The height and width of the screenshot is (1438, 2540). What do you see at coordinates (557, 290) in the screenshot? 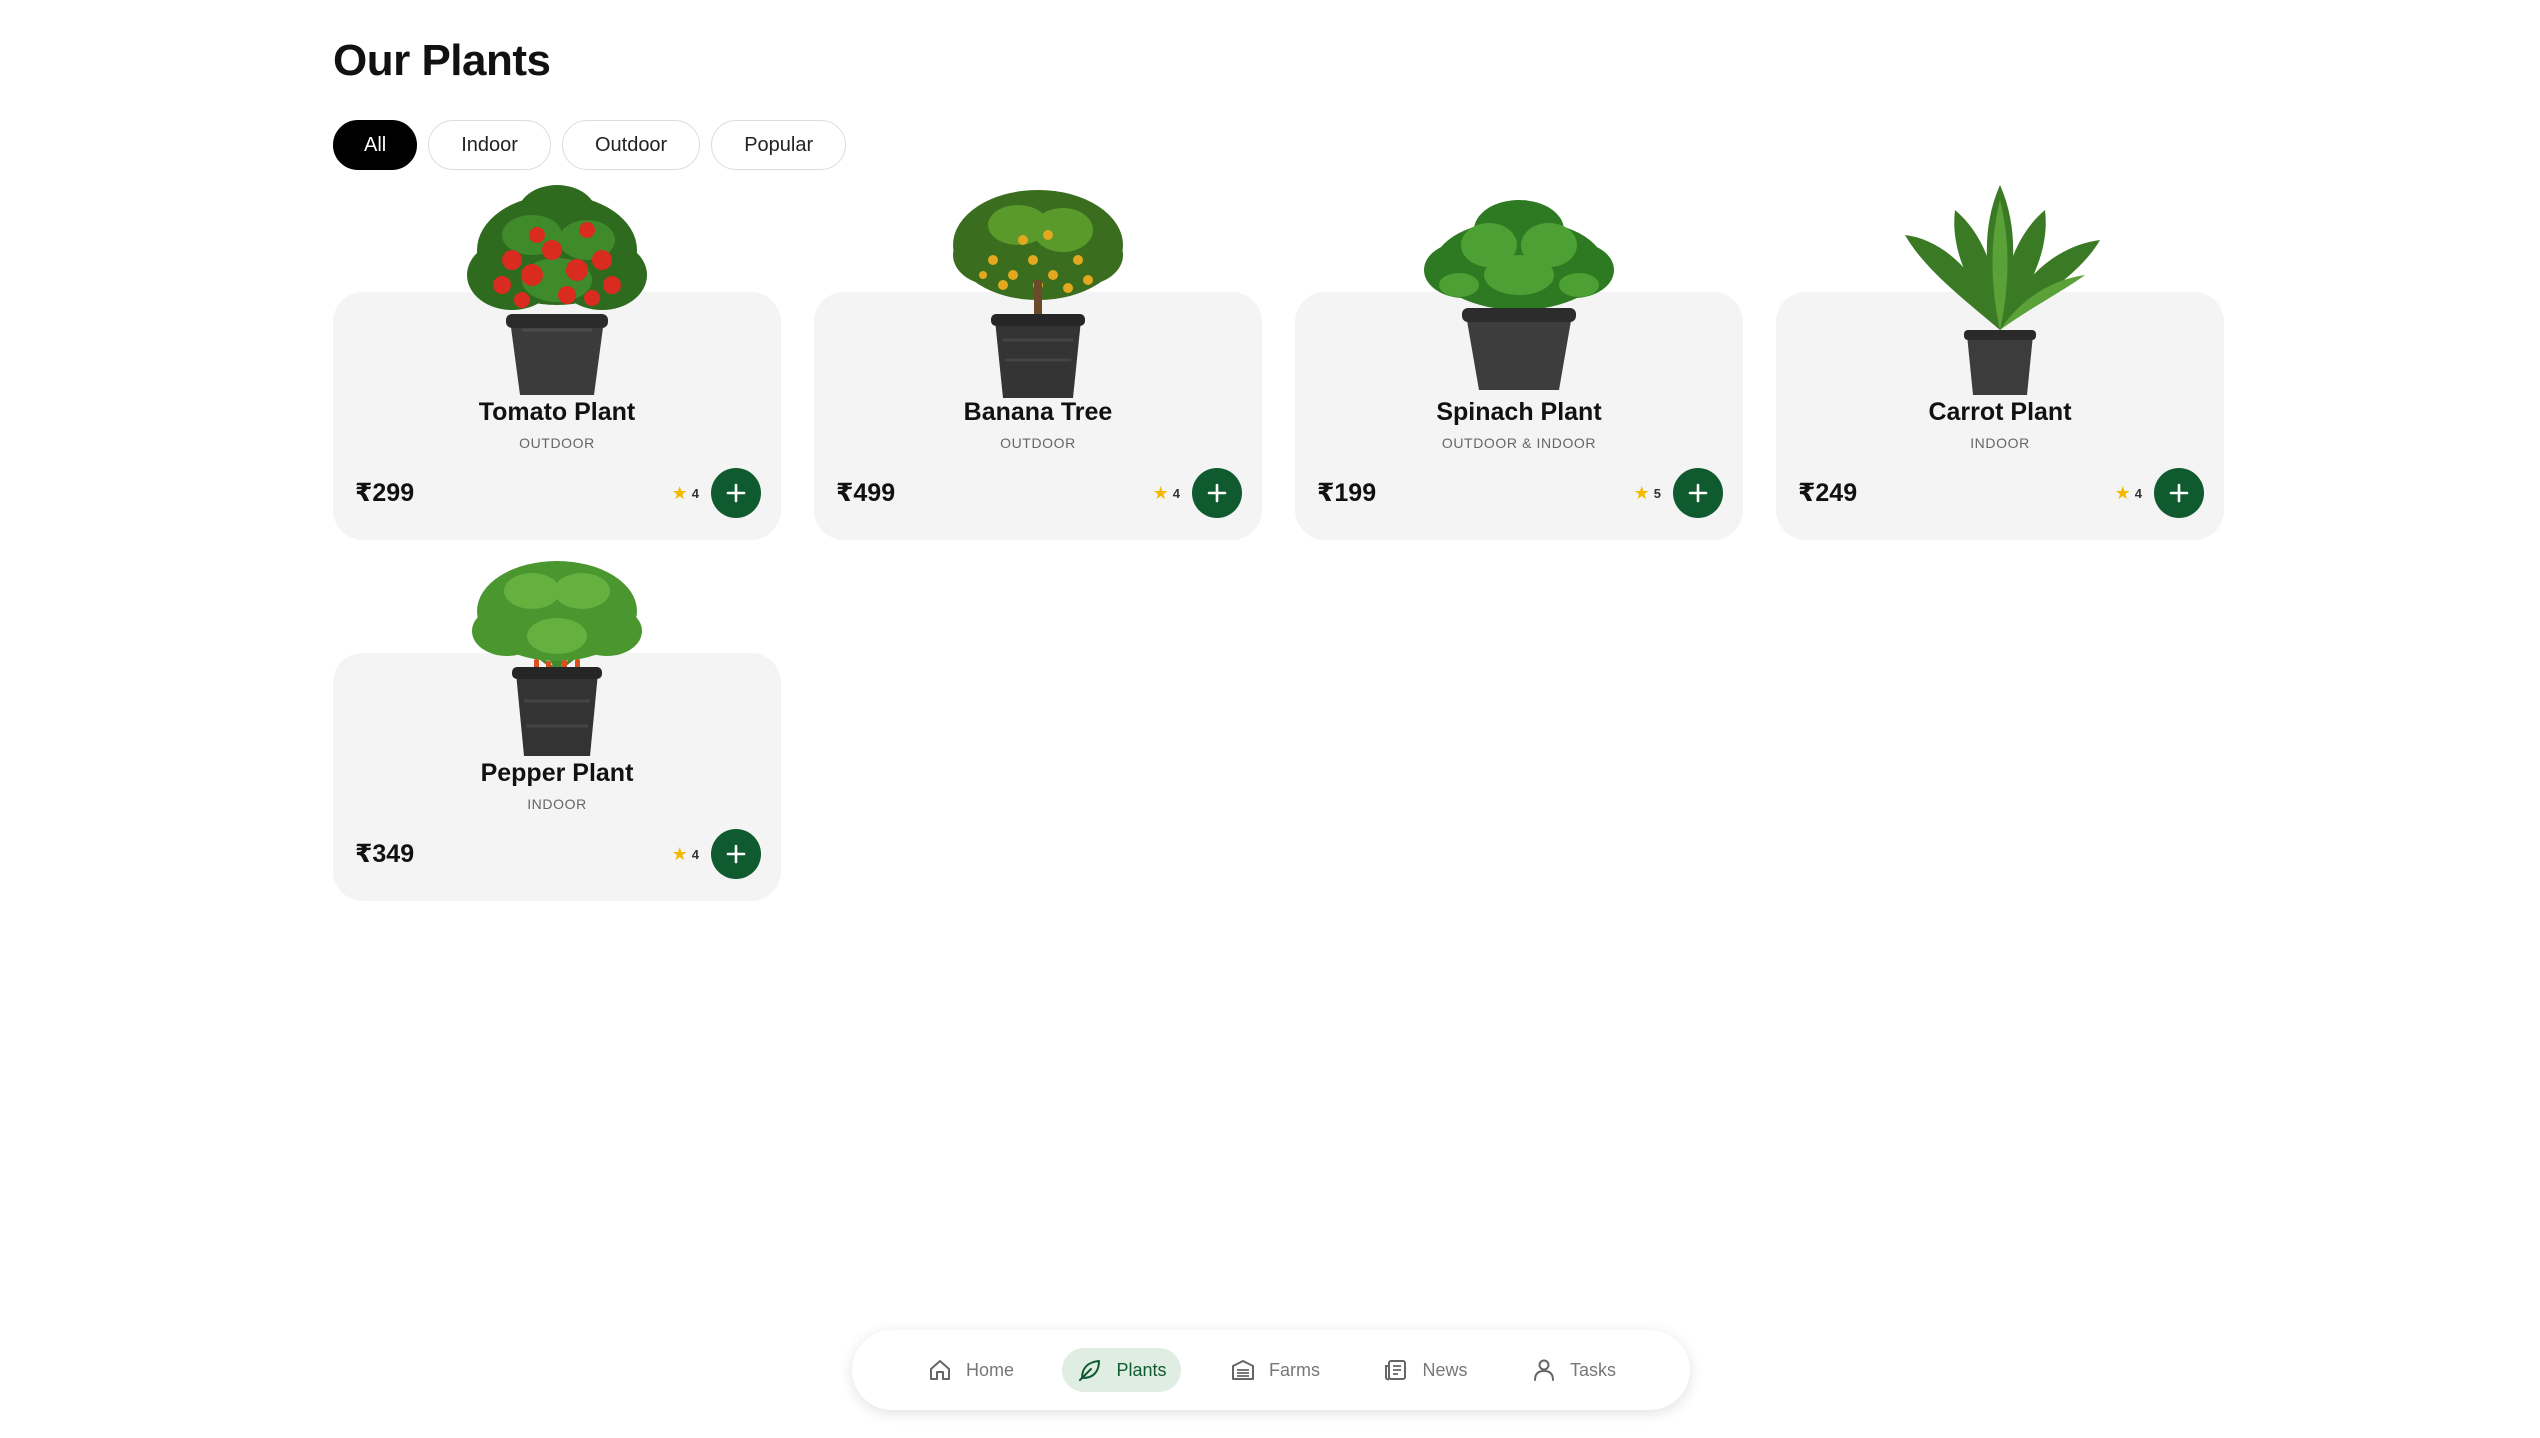
I see `tomato-plant-image` at bounding box center [557, 290].